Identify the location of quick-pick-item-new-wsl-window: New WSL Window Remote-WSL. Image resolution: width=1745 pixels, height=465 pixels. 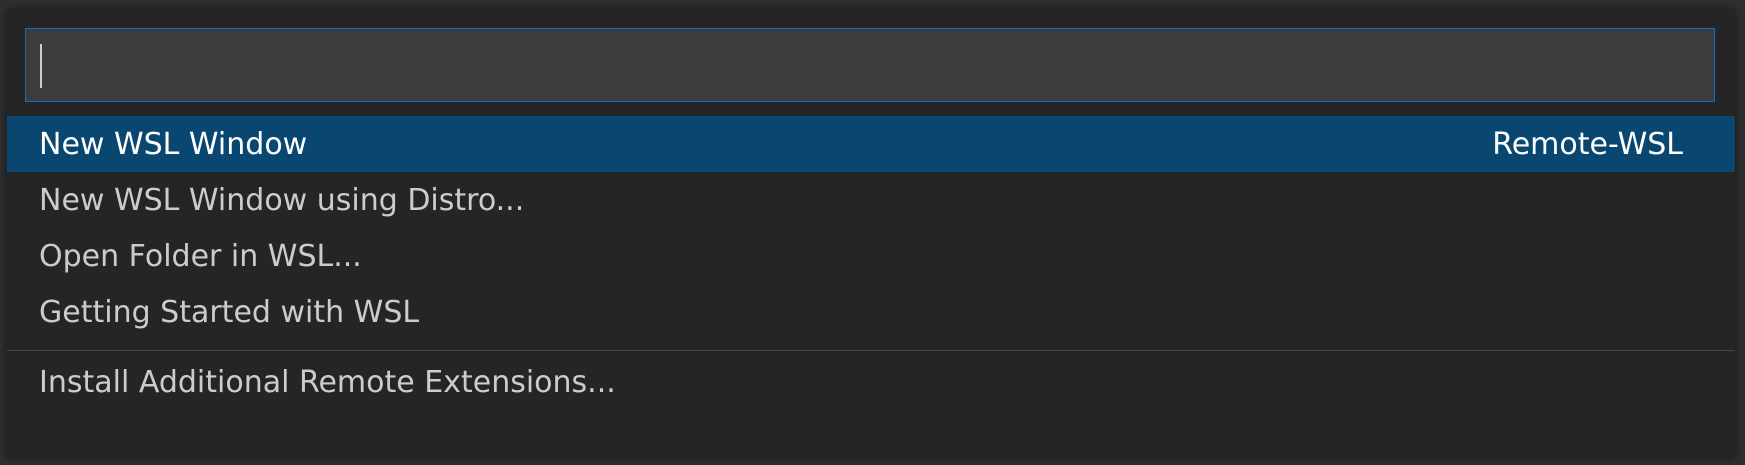
(871, 144).